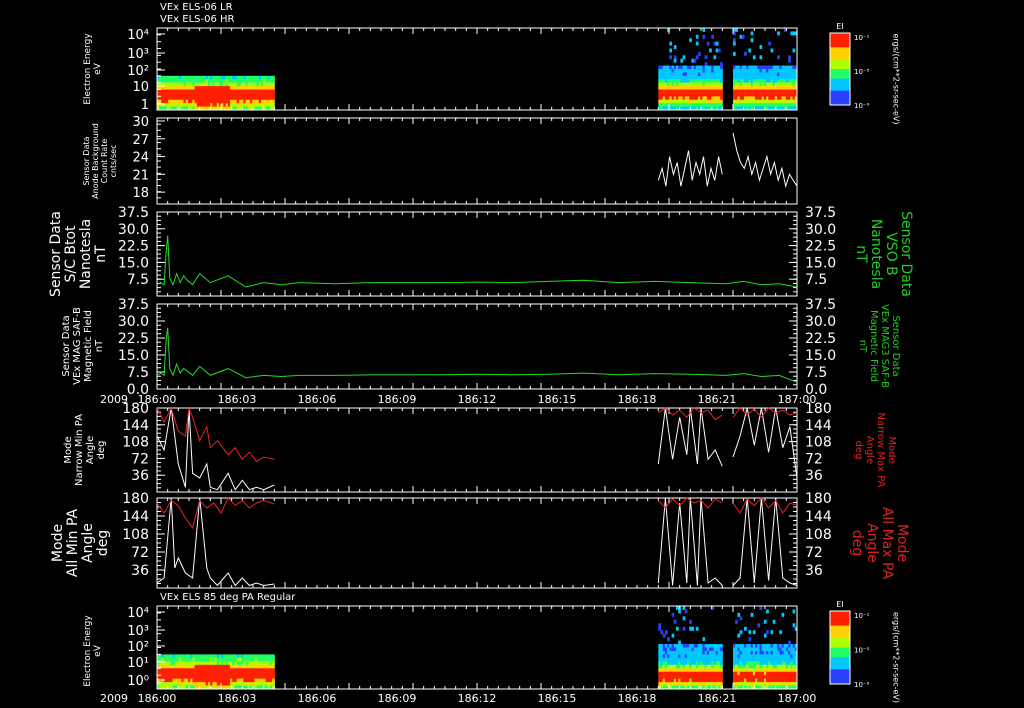  I want to click on ytick-energy-85: 10⁰, so click(138, 681).